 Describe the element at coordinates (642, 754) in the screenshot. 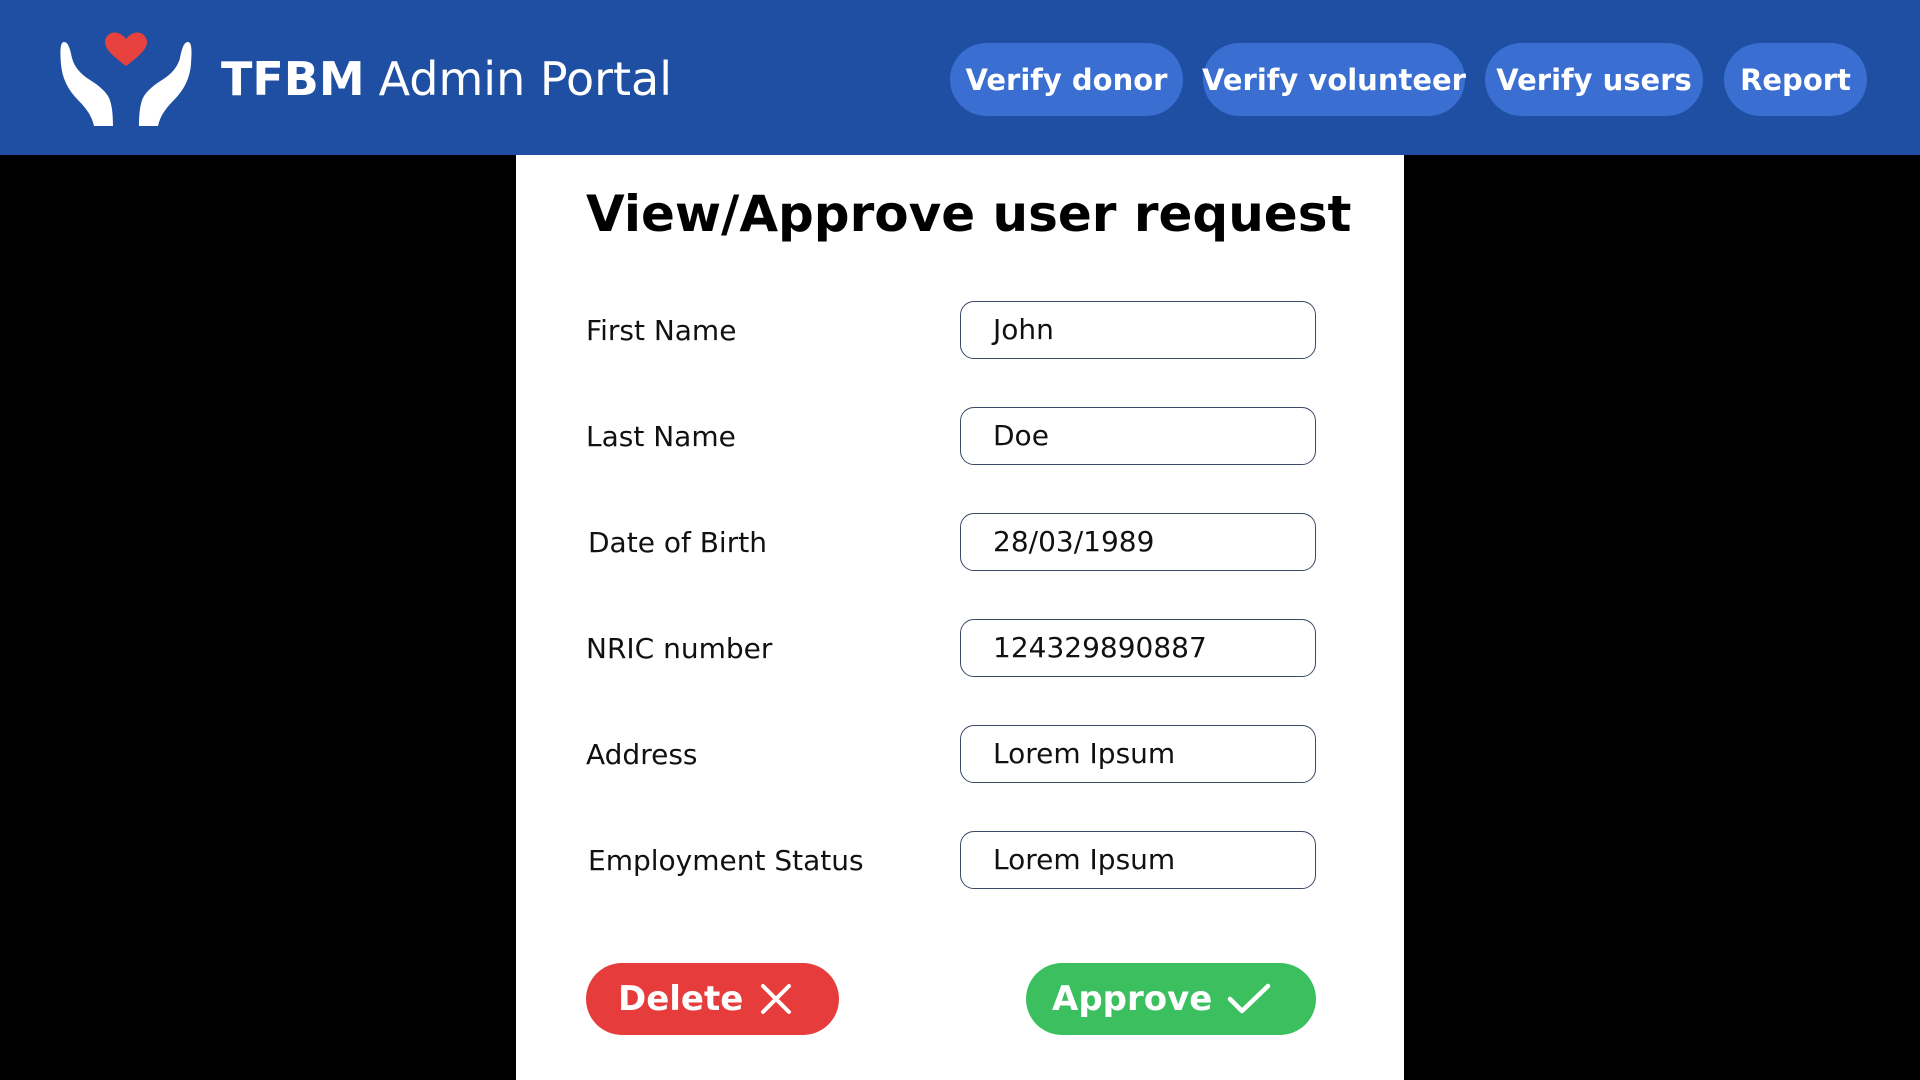

I see `address-label: Address` at that location.